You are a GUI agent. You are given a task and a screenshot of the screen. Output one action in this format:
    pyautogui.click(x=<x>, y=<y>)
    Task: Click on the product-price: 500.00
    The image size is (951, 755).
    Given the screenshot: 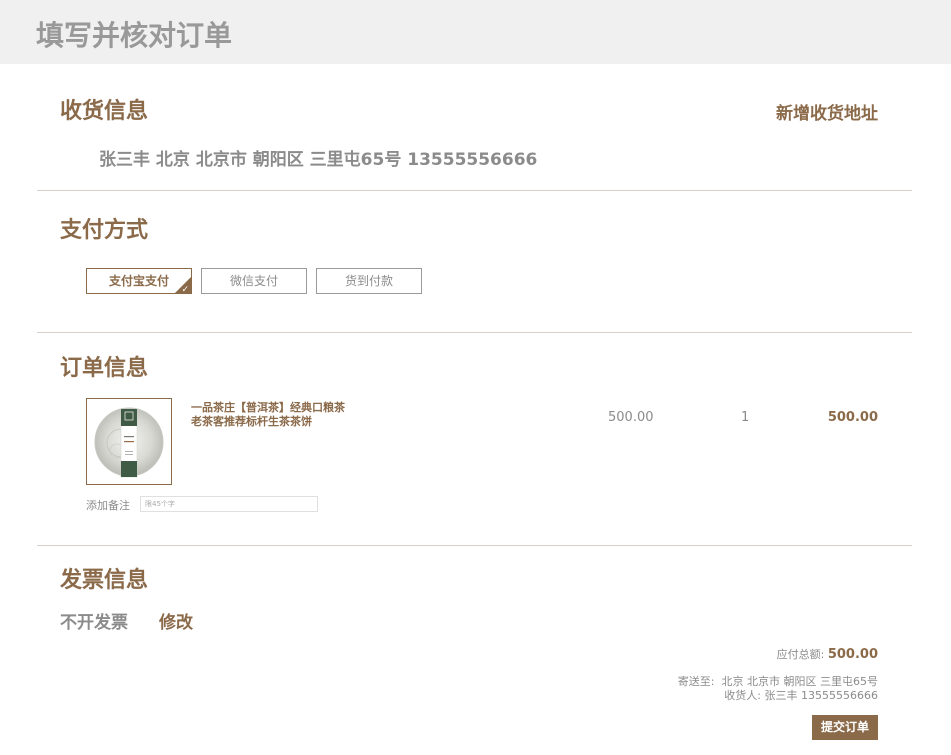 What is the action you would take?
    pyautogui.click(x=631, y=417)
    